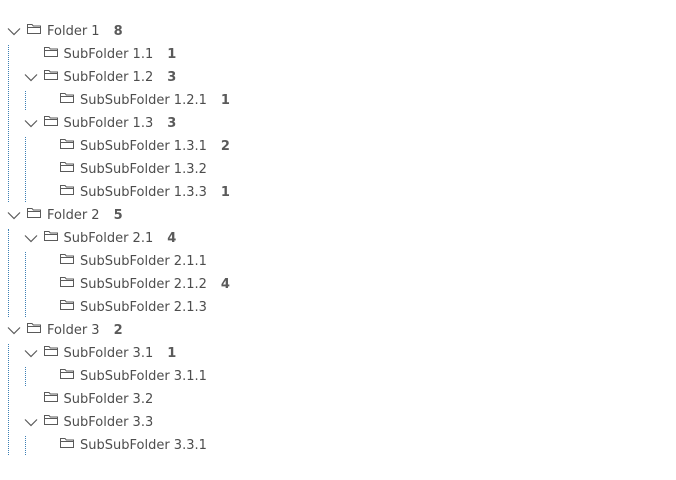 Image resolution: width=676 pixels, height=480 pixels. I want to click on tree-node: SubSubFolder 1.3.3 1, so click(338, 192).